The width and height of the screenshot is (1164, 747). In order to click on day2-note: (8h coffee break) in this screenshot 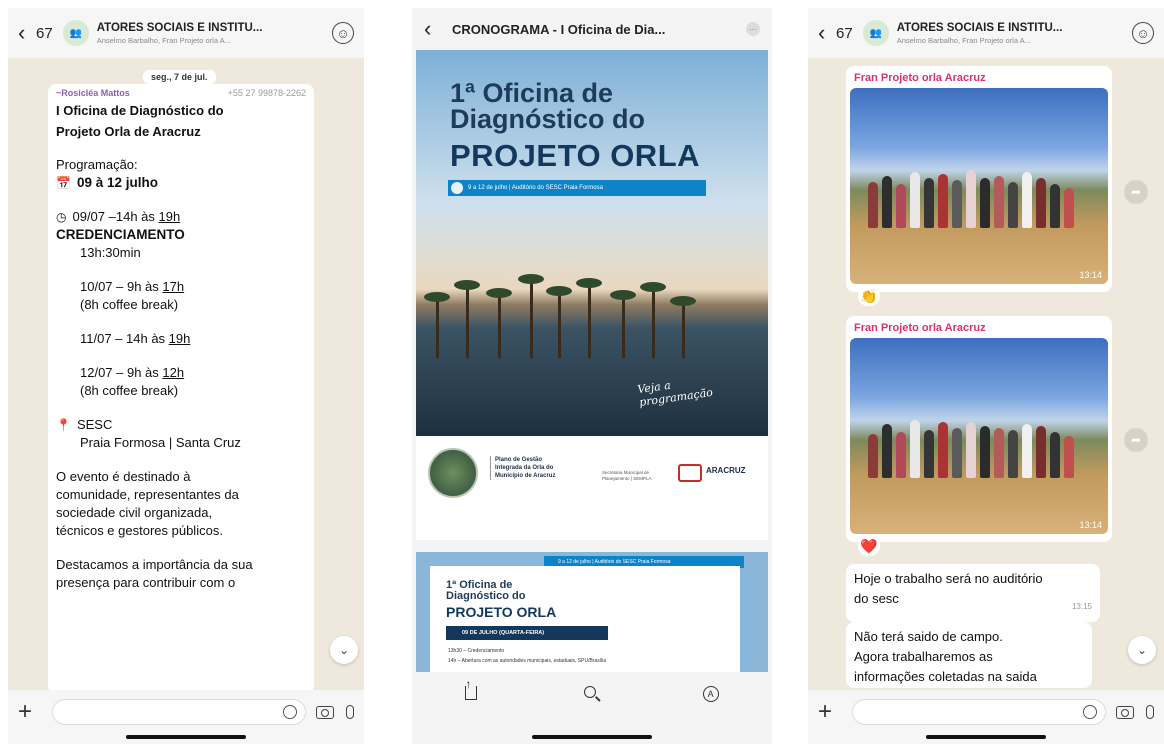, I will do `click(129, 304)`.